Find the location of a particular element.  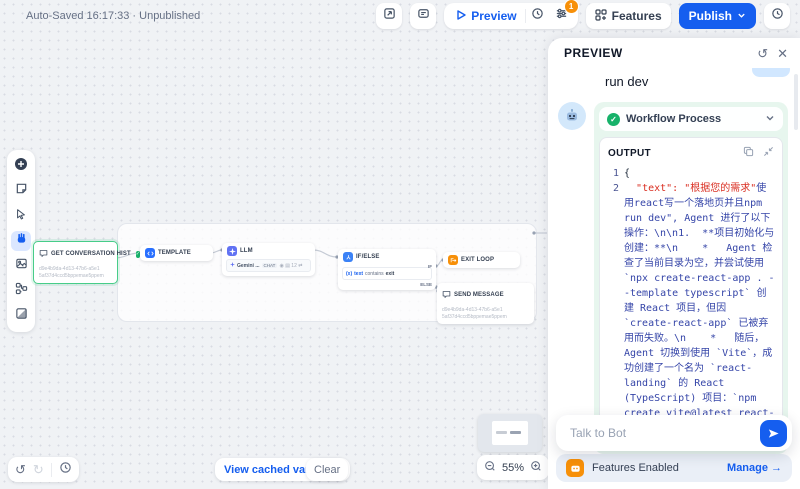

zoom-level: 55% is located at coordinates (513, 468).